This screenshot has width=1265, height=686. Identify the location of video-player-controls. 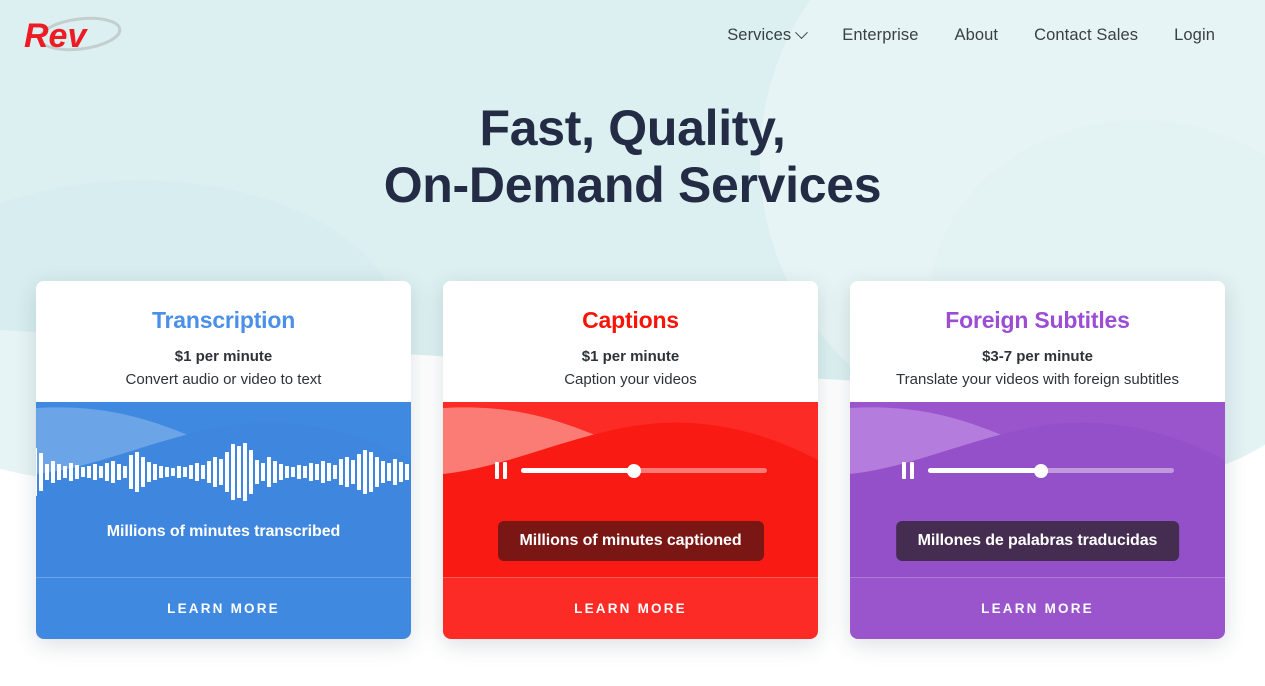
(630, 470).